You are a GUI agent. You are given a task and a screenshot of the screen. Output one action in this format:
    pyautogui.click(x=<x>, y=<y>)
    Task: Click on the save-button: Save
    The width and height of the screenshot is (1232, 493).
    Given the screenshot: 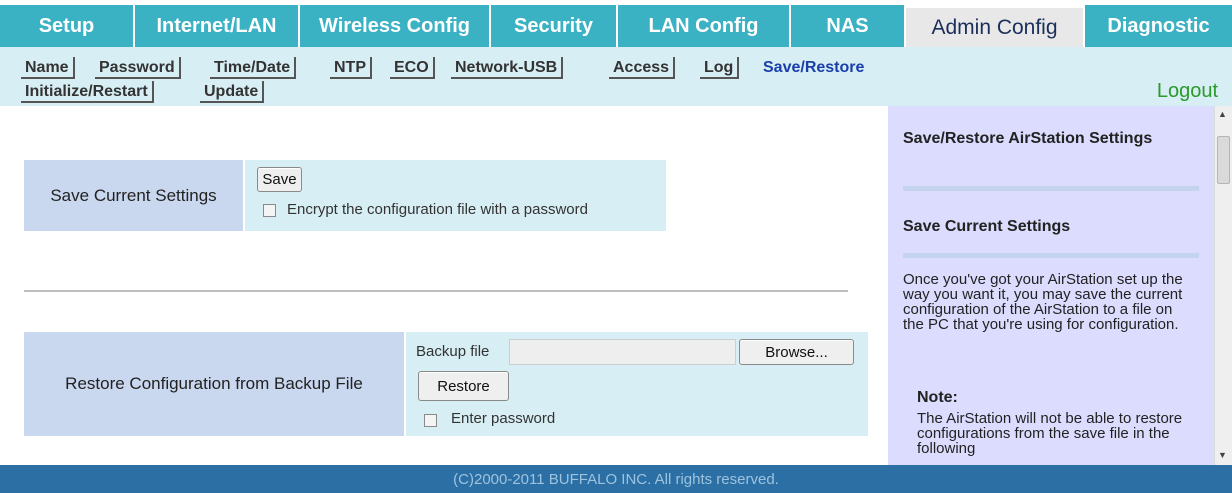 What is the action you would take?
    pyautogui.click(x=279, y=179)
    